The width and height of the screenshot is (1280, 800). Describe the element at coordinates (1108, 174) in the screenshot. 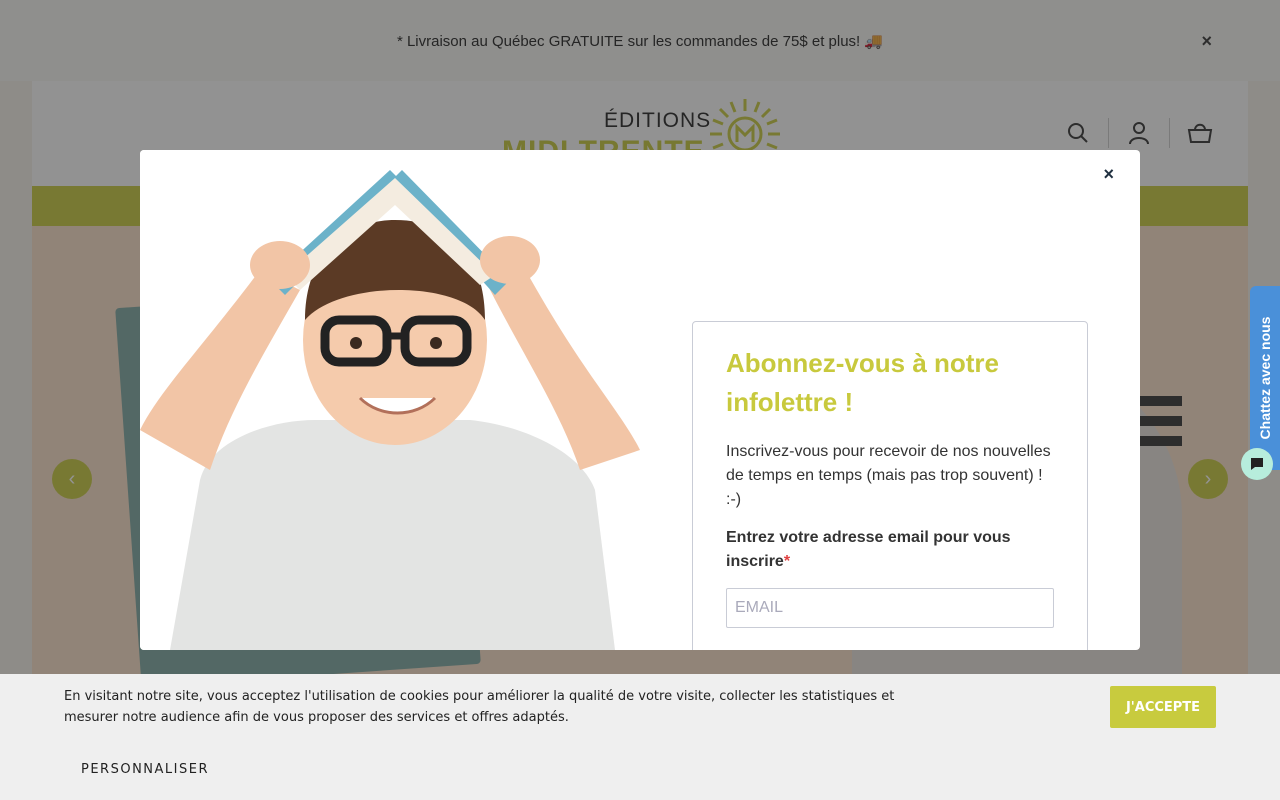

I see `modal-close-button: ×` at that location.